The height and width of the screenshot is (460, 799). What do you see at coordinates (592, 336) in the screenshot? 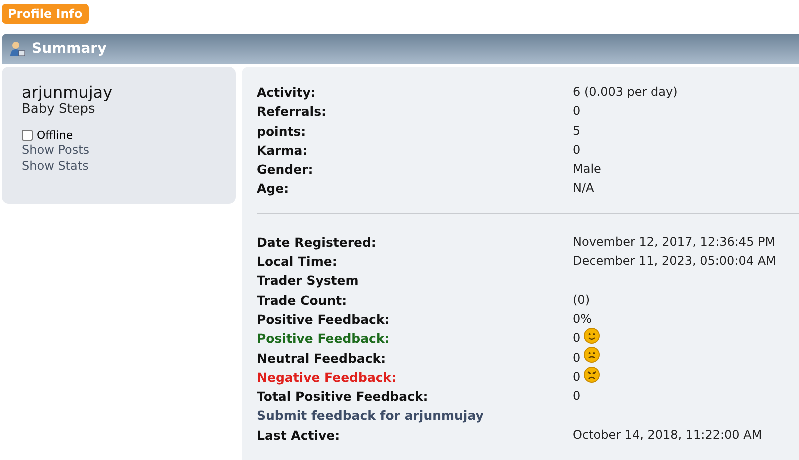
I see `smiley-icon` at bounding box center [592, 336].